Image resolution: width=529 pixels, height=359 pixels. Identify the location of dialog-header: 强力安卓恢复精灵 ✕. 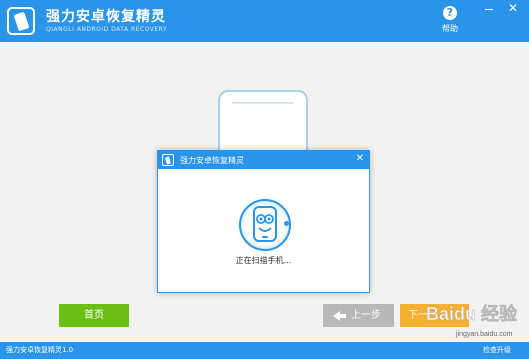
(263, 160).